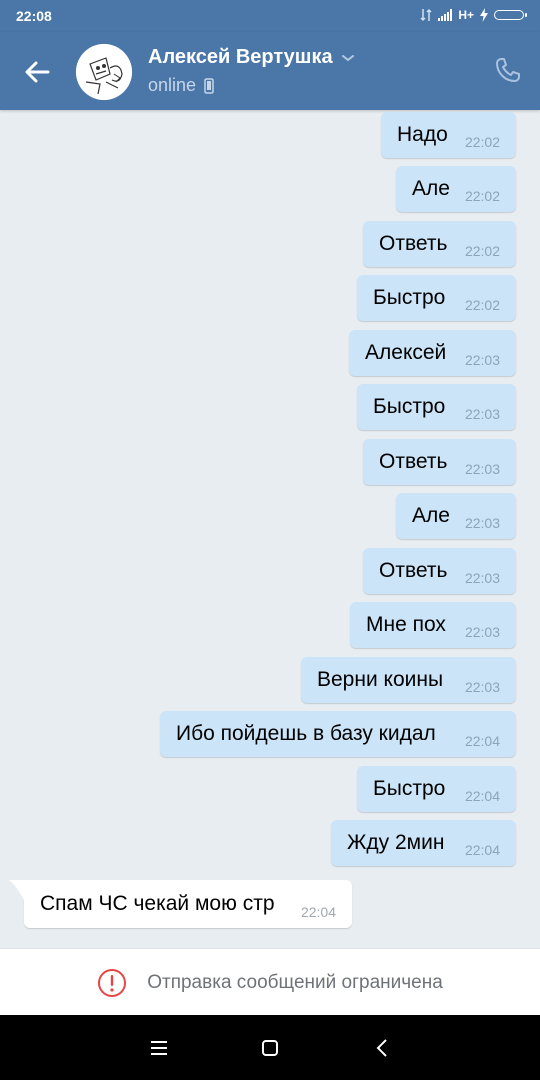 The image size is (540, 1080). I want to click on message-bubble: Ибо пойдешь в базу кидал 22:04, so click(338, 734).